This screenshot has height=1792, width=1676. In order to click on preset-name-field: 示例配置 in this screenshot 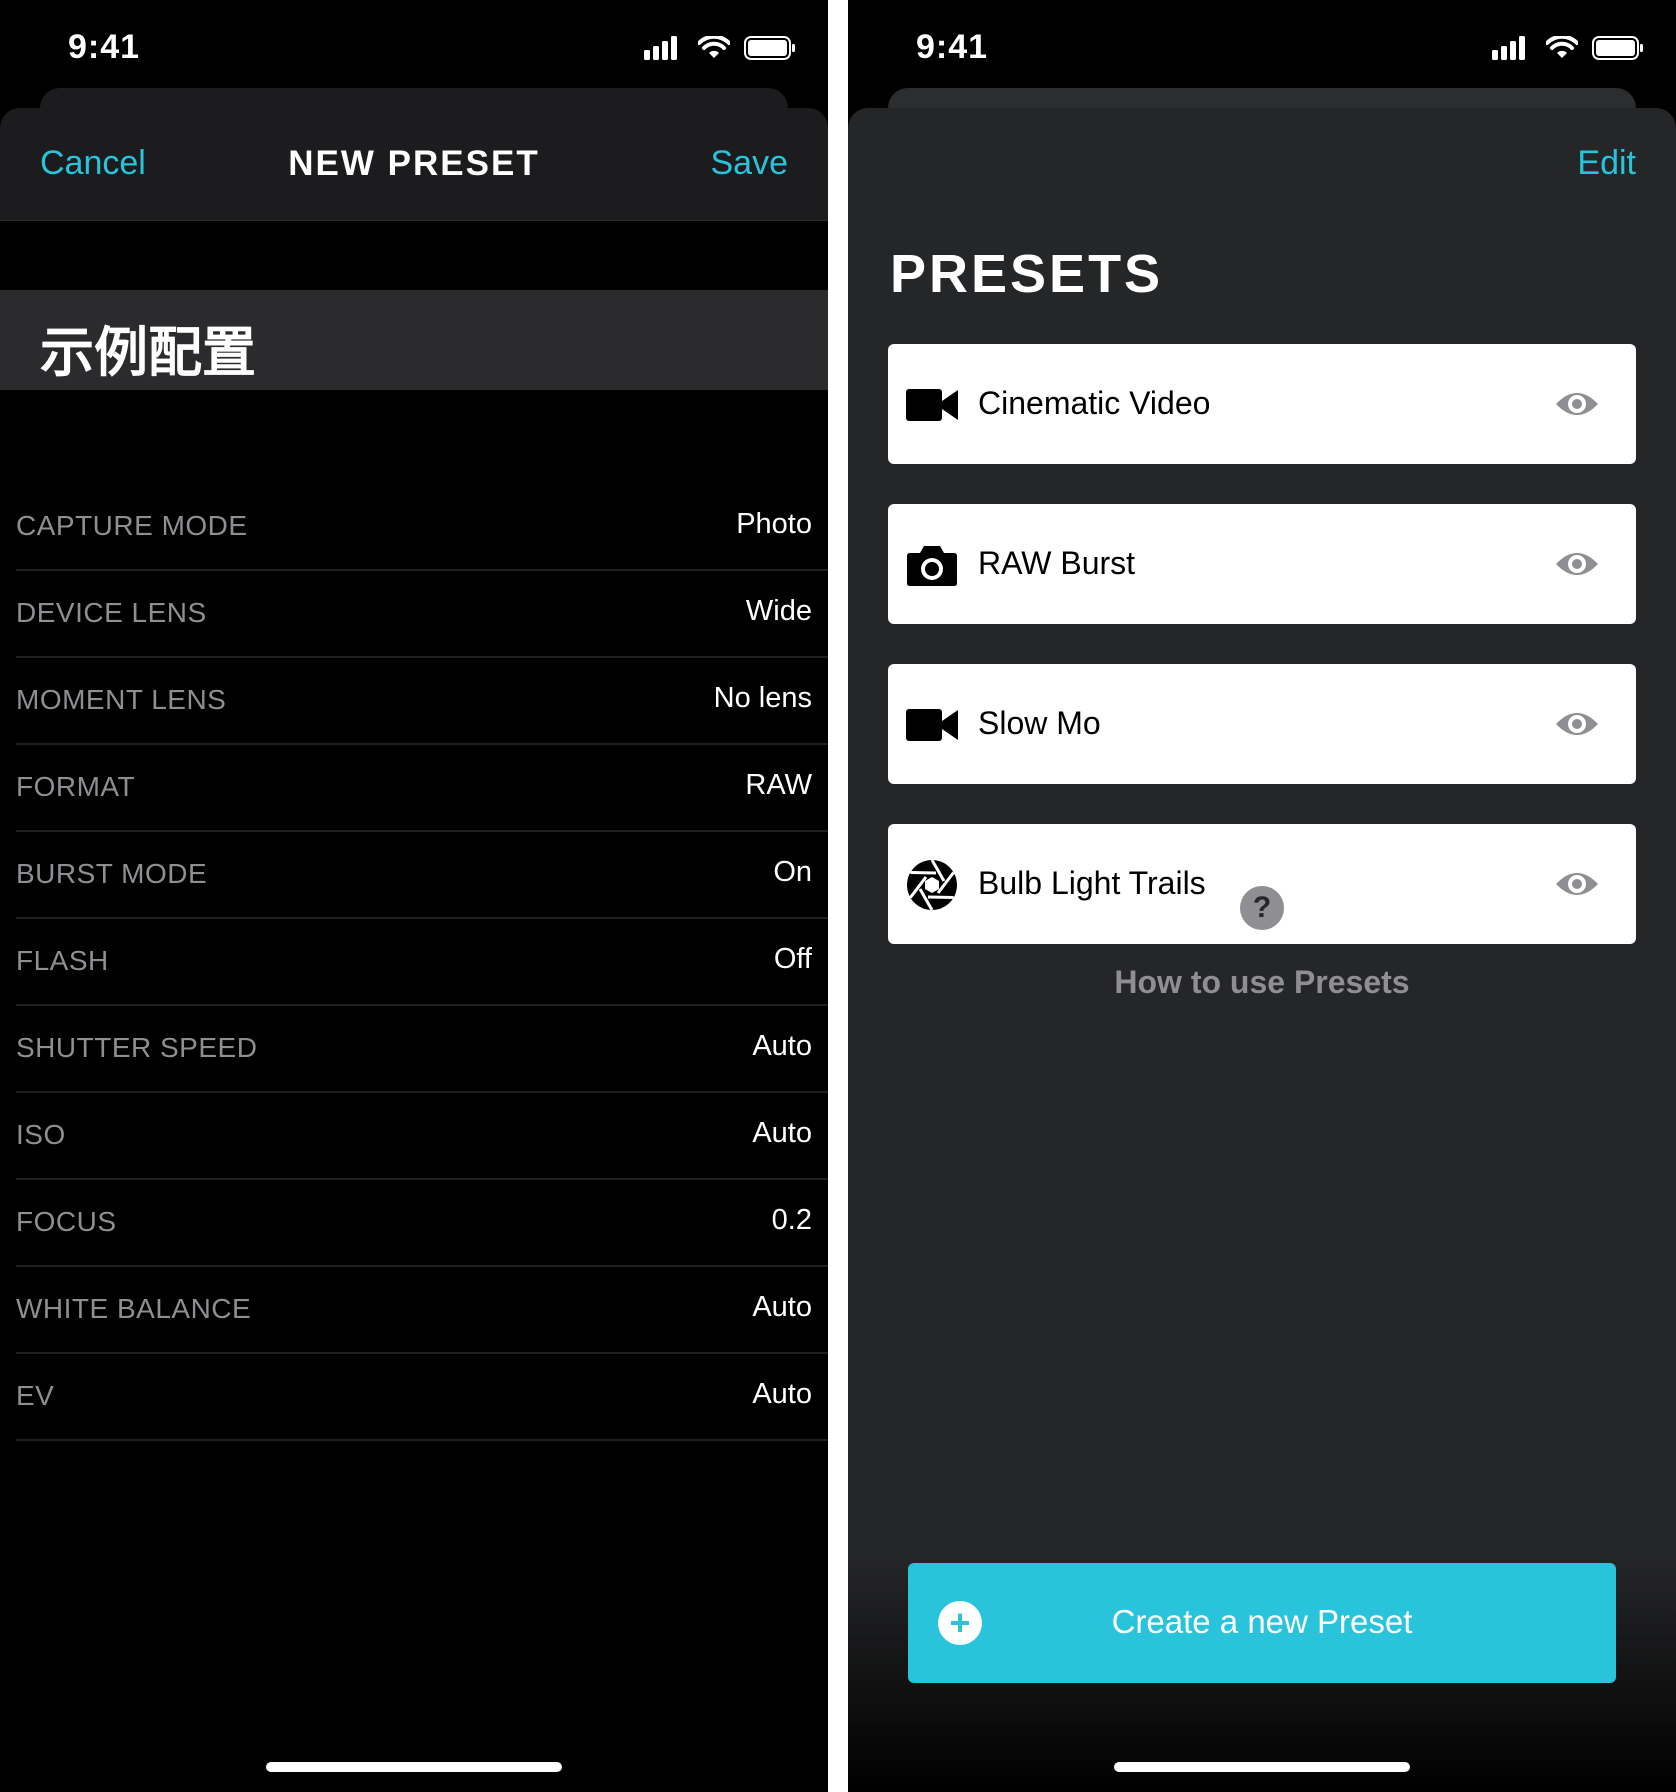, I will do `click(414, 340)`.